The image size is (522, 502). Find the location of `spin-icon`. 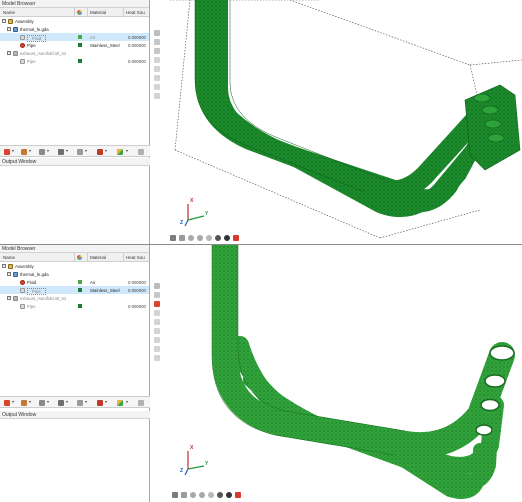

spin-icon is located at coordinates (157, 60).